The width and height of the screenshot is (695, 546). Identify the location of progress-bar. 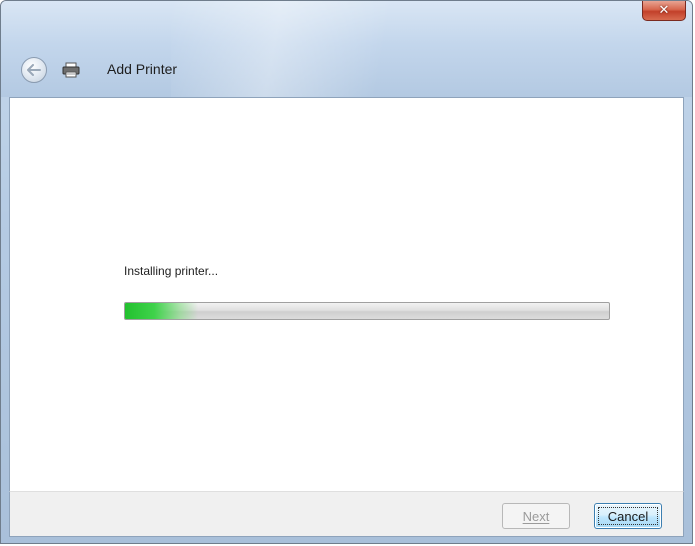
(367, 311).